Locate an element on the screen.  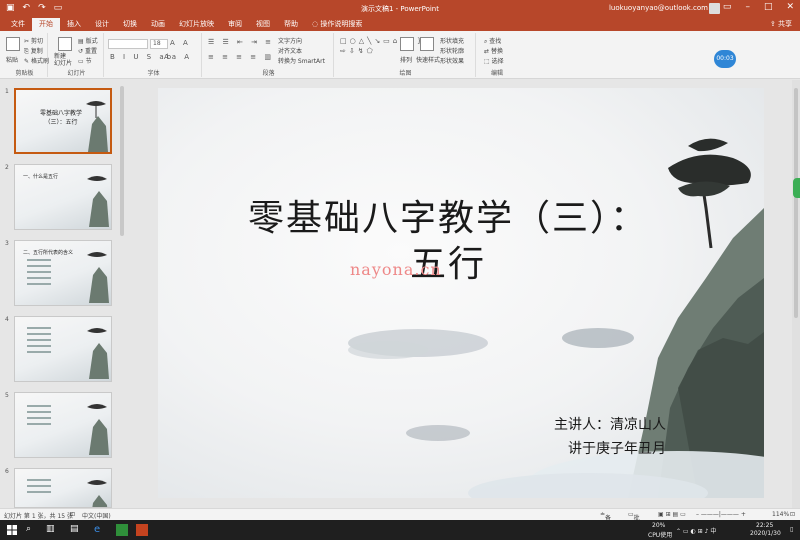
powerpoint-taskbar-icon is located at coordinates (142, 530).